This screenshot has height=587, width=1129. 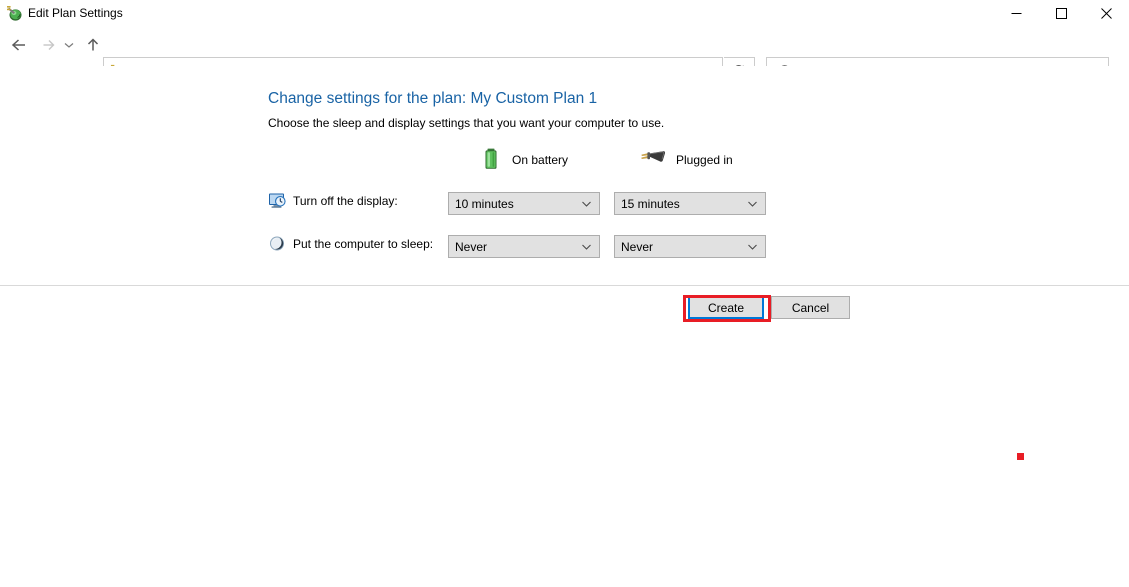 What do you see at coordinates (564, 13) in the screenshot?
I see `title-bar: Edit Plan Settings` at bounding box center [564, 13].